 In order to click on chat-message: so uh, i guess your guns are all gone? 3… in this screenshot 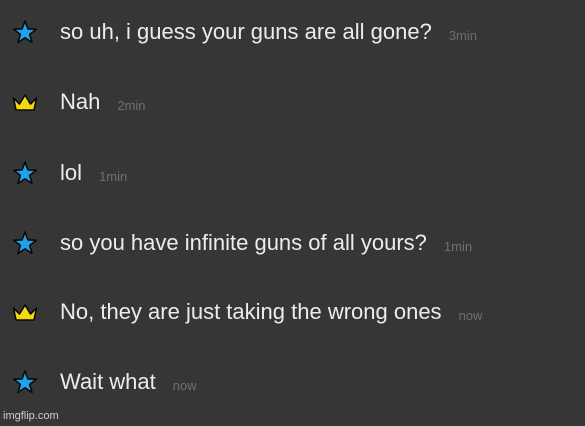, I will do `click(292, 32)`.